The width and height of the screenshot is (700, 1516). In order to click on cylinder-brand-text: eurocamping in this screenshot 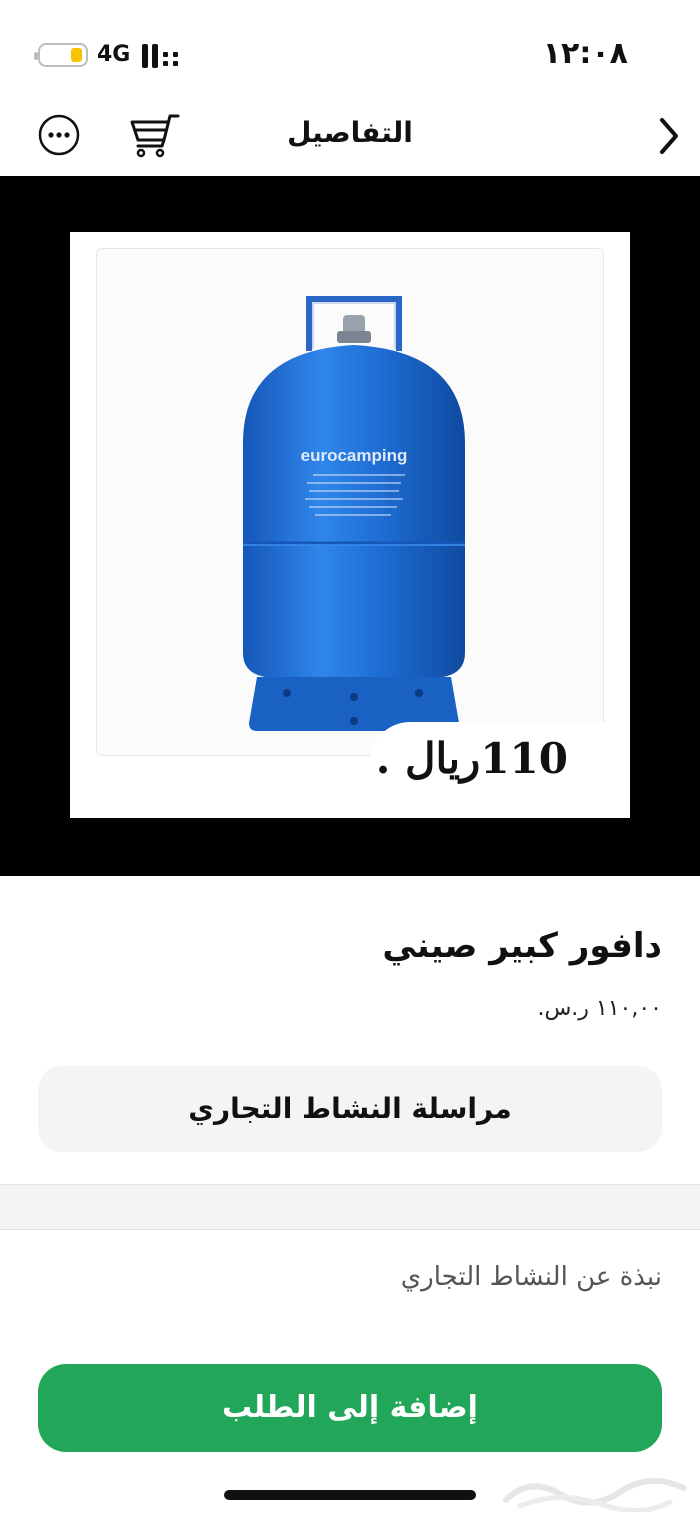, I will do `click(354, 455)`.